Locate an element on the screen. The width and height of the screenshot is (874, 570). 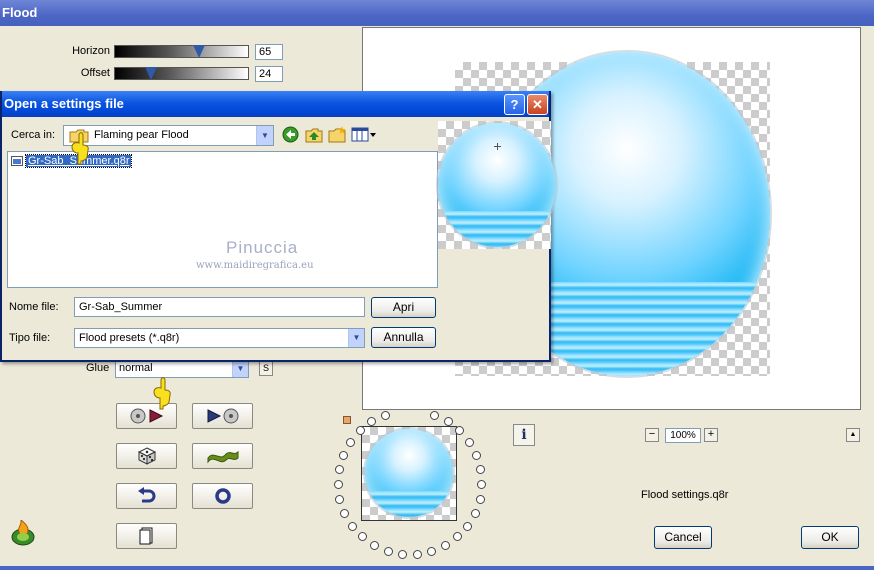
up-folder-icon is located at coordinates (314, 134).